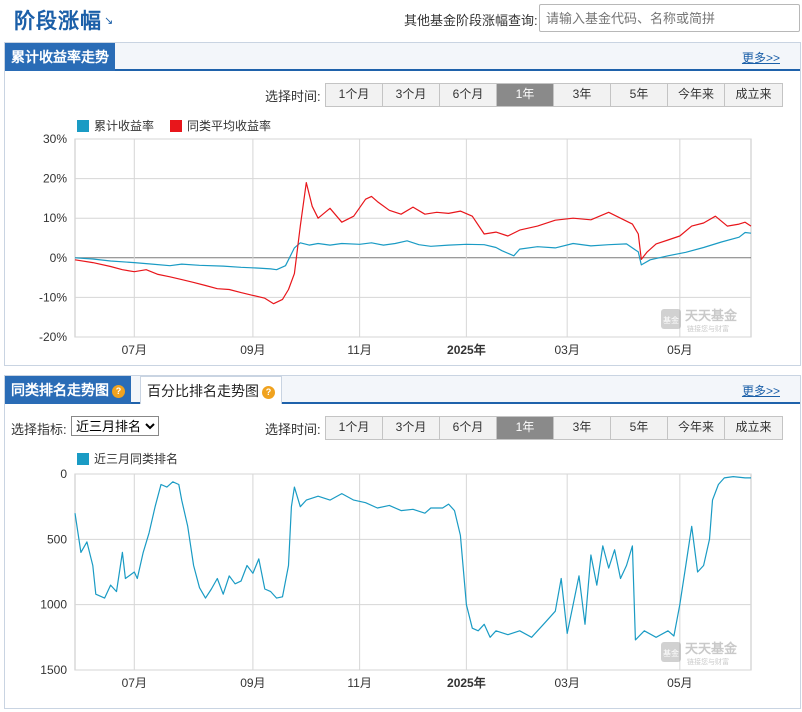  What do you see at coordinates (471, 20) in the screenshot?
I see `fund-query-label: 其他基金阶段涨幅查询:` at bounding box center [471, 20].